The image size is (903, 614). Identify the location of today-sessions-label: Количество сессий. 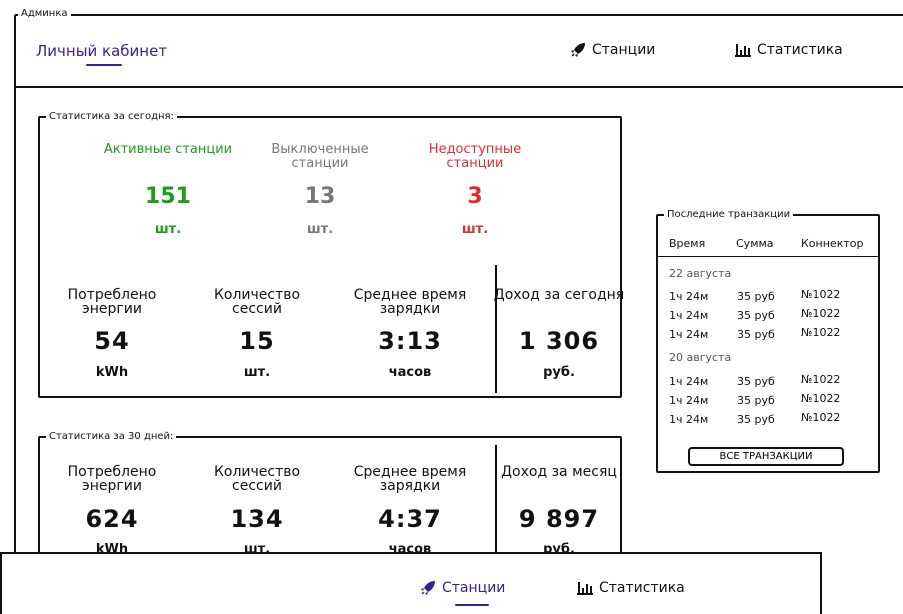
(257, 302).